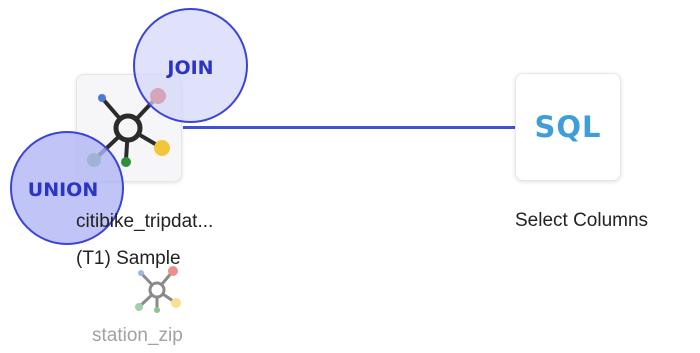  I want to click on sql-node-tile: SQL, so click(568, 127).